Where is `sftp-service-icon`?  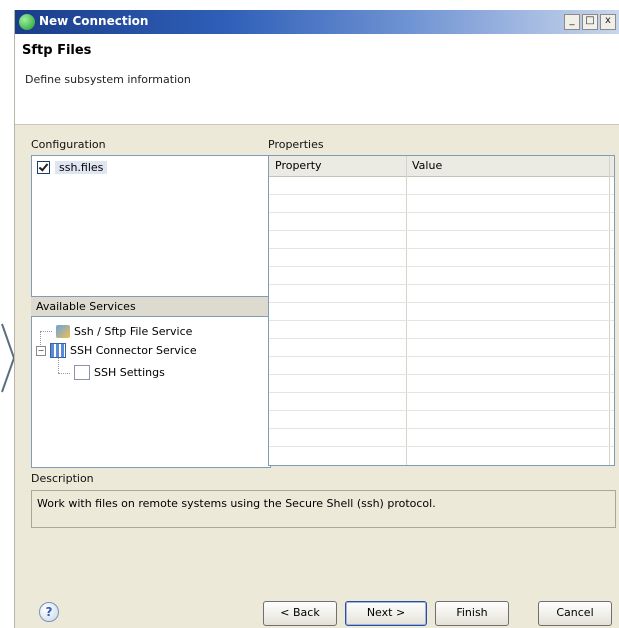
sftp-service-icon is located at coordinates (63, 331).